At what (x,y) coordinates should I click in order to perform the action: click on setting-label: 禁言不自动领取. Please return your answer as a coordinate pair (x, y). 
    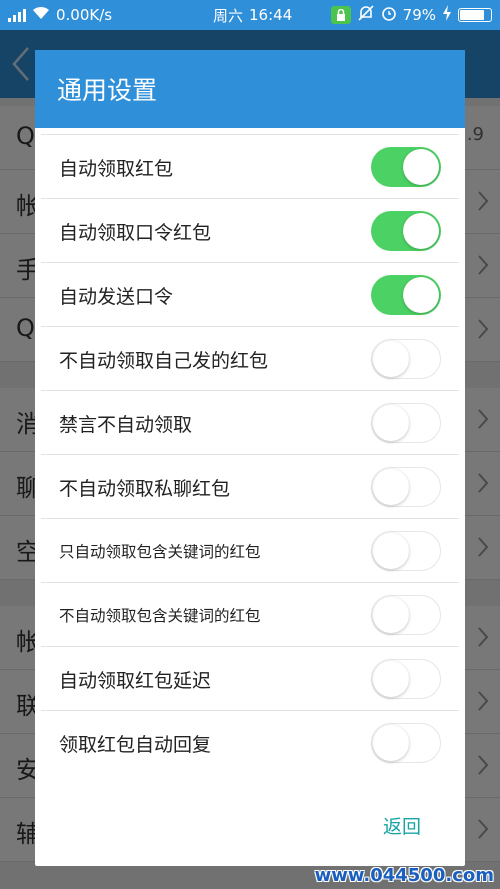
    Looking at the image, I should click on (126, 424).